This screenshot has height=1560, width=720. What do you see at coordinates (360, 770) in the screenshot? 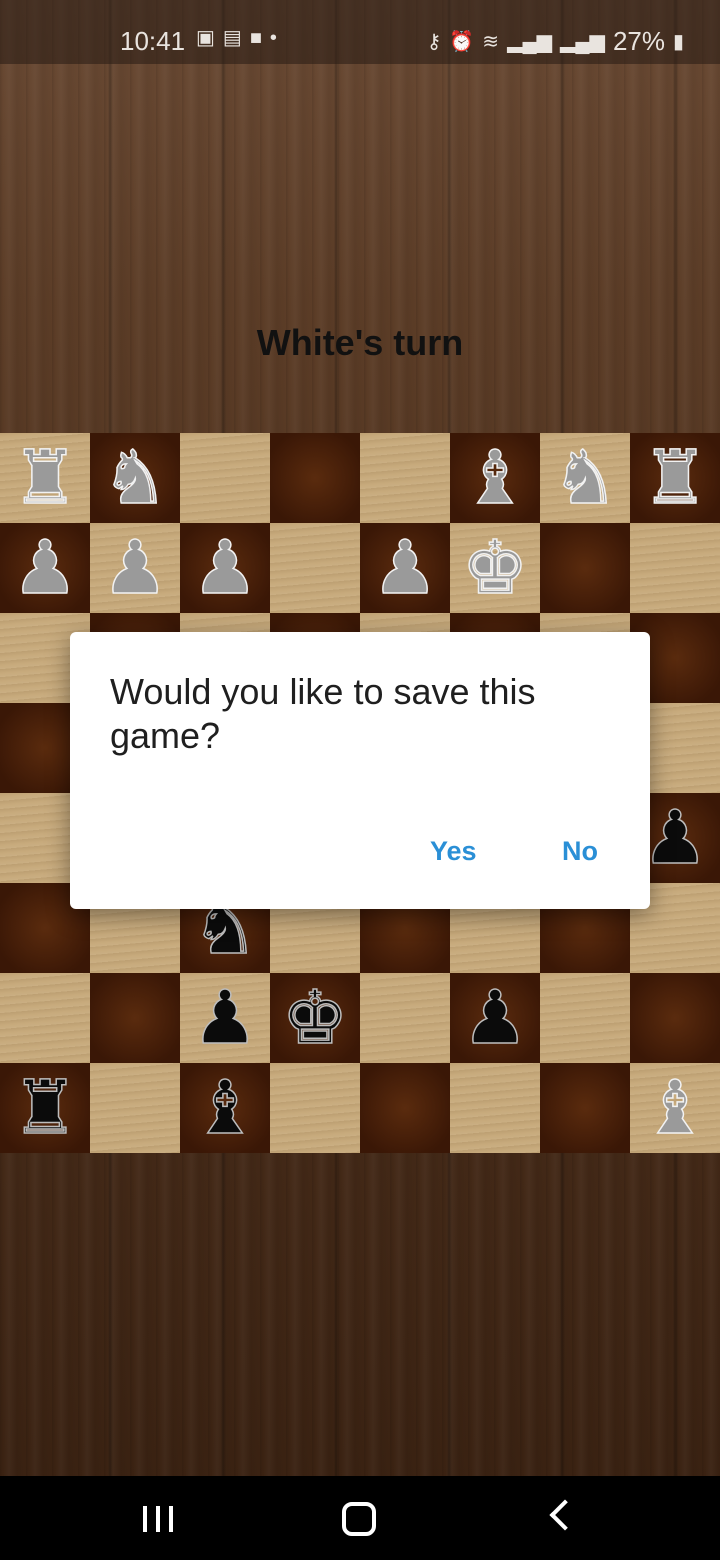
I see `save-game-dialog: Would you like to save this game? Yes No` at bounding box center [360, 770].